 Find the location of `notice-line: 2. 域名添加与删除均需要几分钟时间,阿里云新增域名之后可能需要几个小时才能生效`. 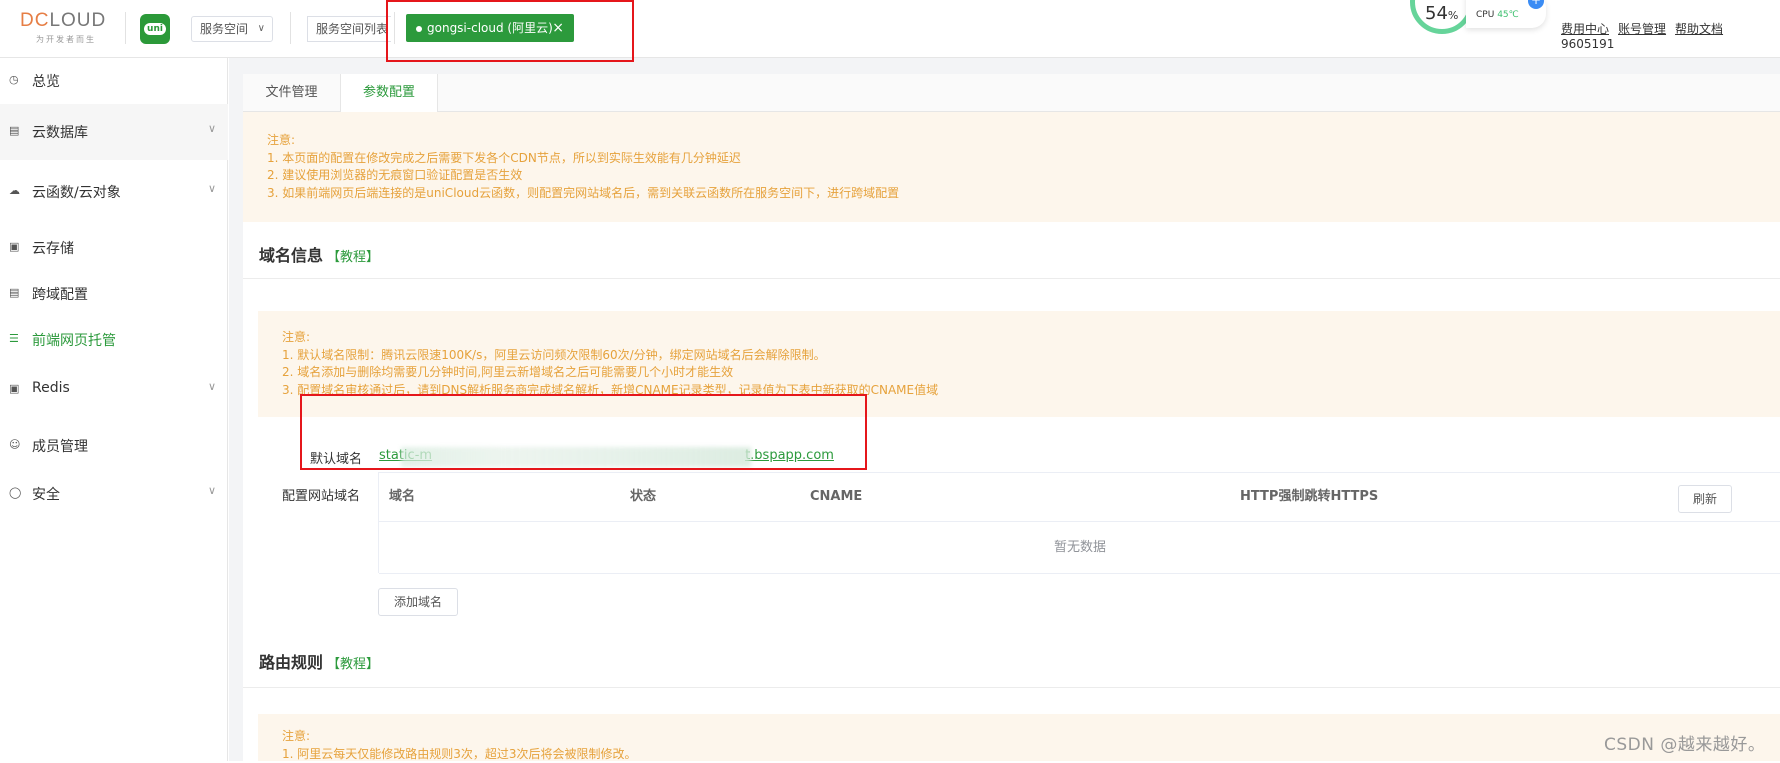

notice-line: 2. 域名添加与删除均需要几分钟时间,阿里云新增域名之后可能需要几个小时才能生效 is located at coordinates (1031, 373).